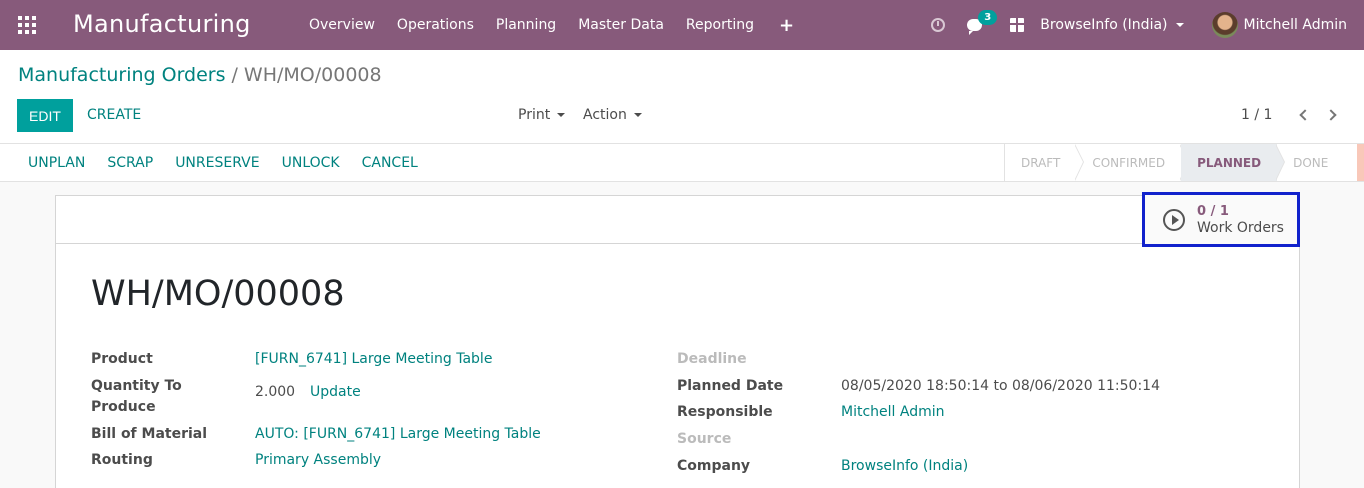 The width and height of the screenshot is (1364, 488). Describe the element at coordinates (1360, 162) in the screenshot. I see `chatter-edge` at that location.